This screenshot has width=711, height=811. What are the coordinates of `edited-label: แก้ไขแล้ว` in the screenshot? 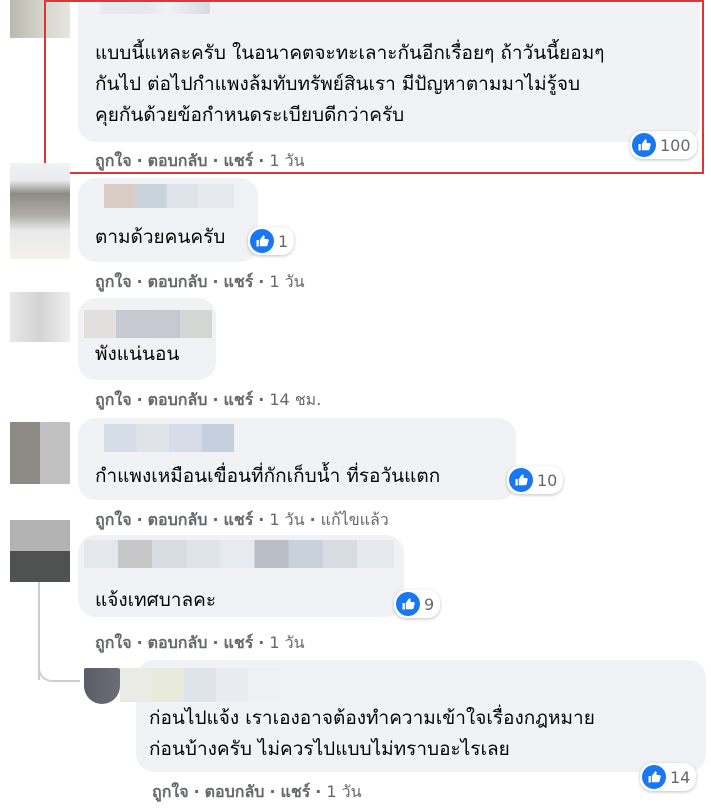 It's located at (355, 519).